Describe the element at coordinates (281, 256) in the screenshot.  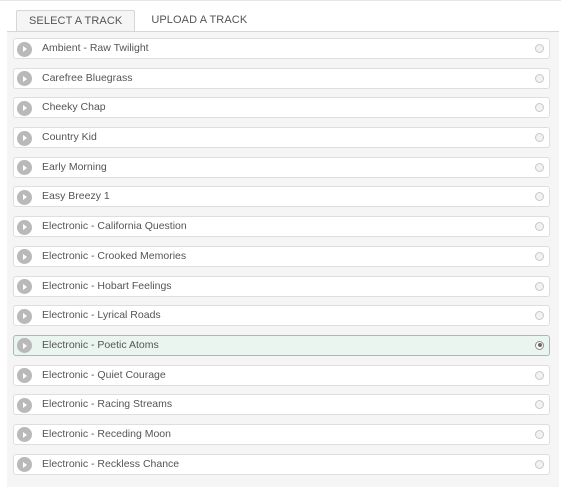
I see `track-row: Electronic - Crooked Memories` at that location.